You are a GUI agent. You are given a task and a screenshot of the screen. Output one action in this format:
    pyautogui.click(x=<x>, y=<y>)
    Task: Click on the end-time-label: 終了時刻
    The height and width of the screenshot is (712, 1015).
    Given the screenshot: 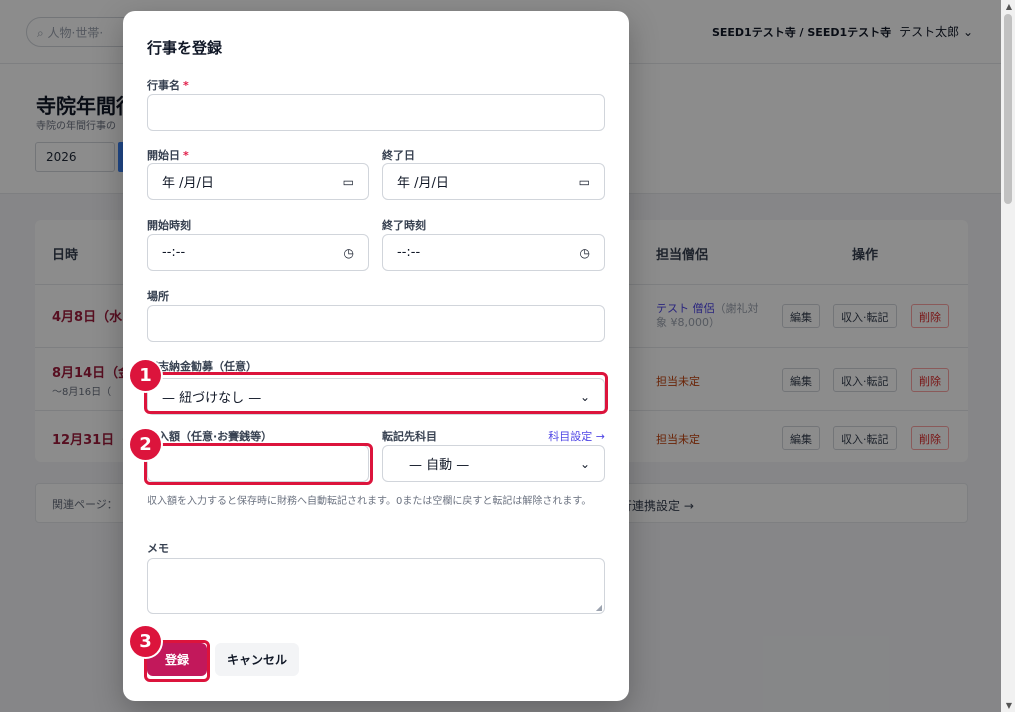 What is the action you would take?
    pyautogui.click(x=404, y=225)
    